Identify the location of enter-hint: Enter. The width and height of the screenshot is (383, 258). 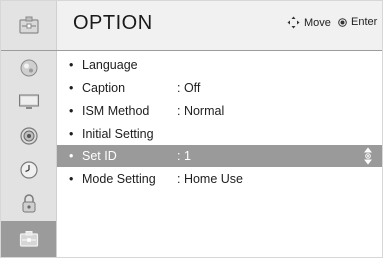
(357, 22).